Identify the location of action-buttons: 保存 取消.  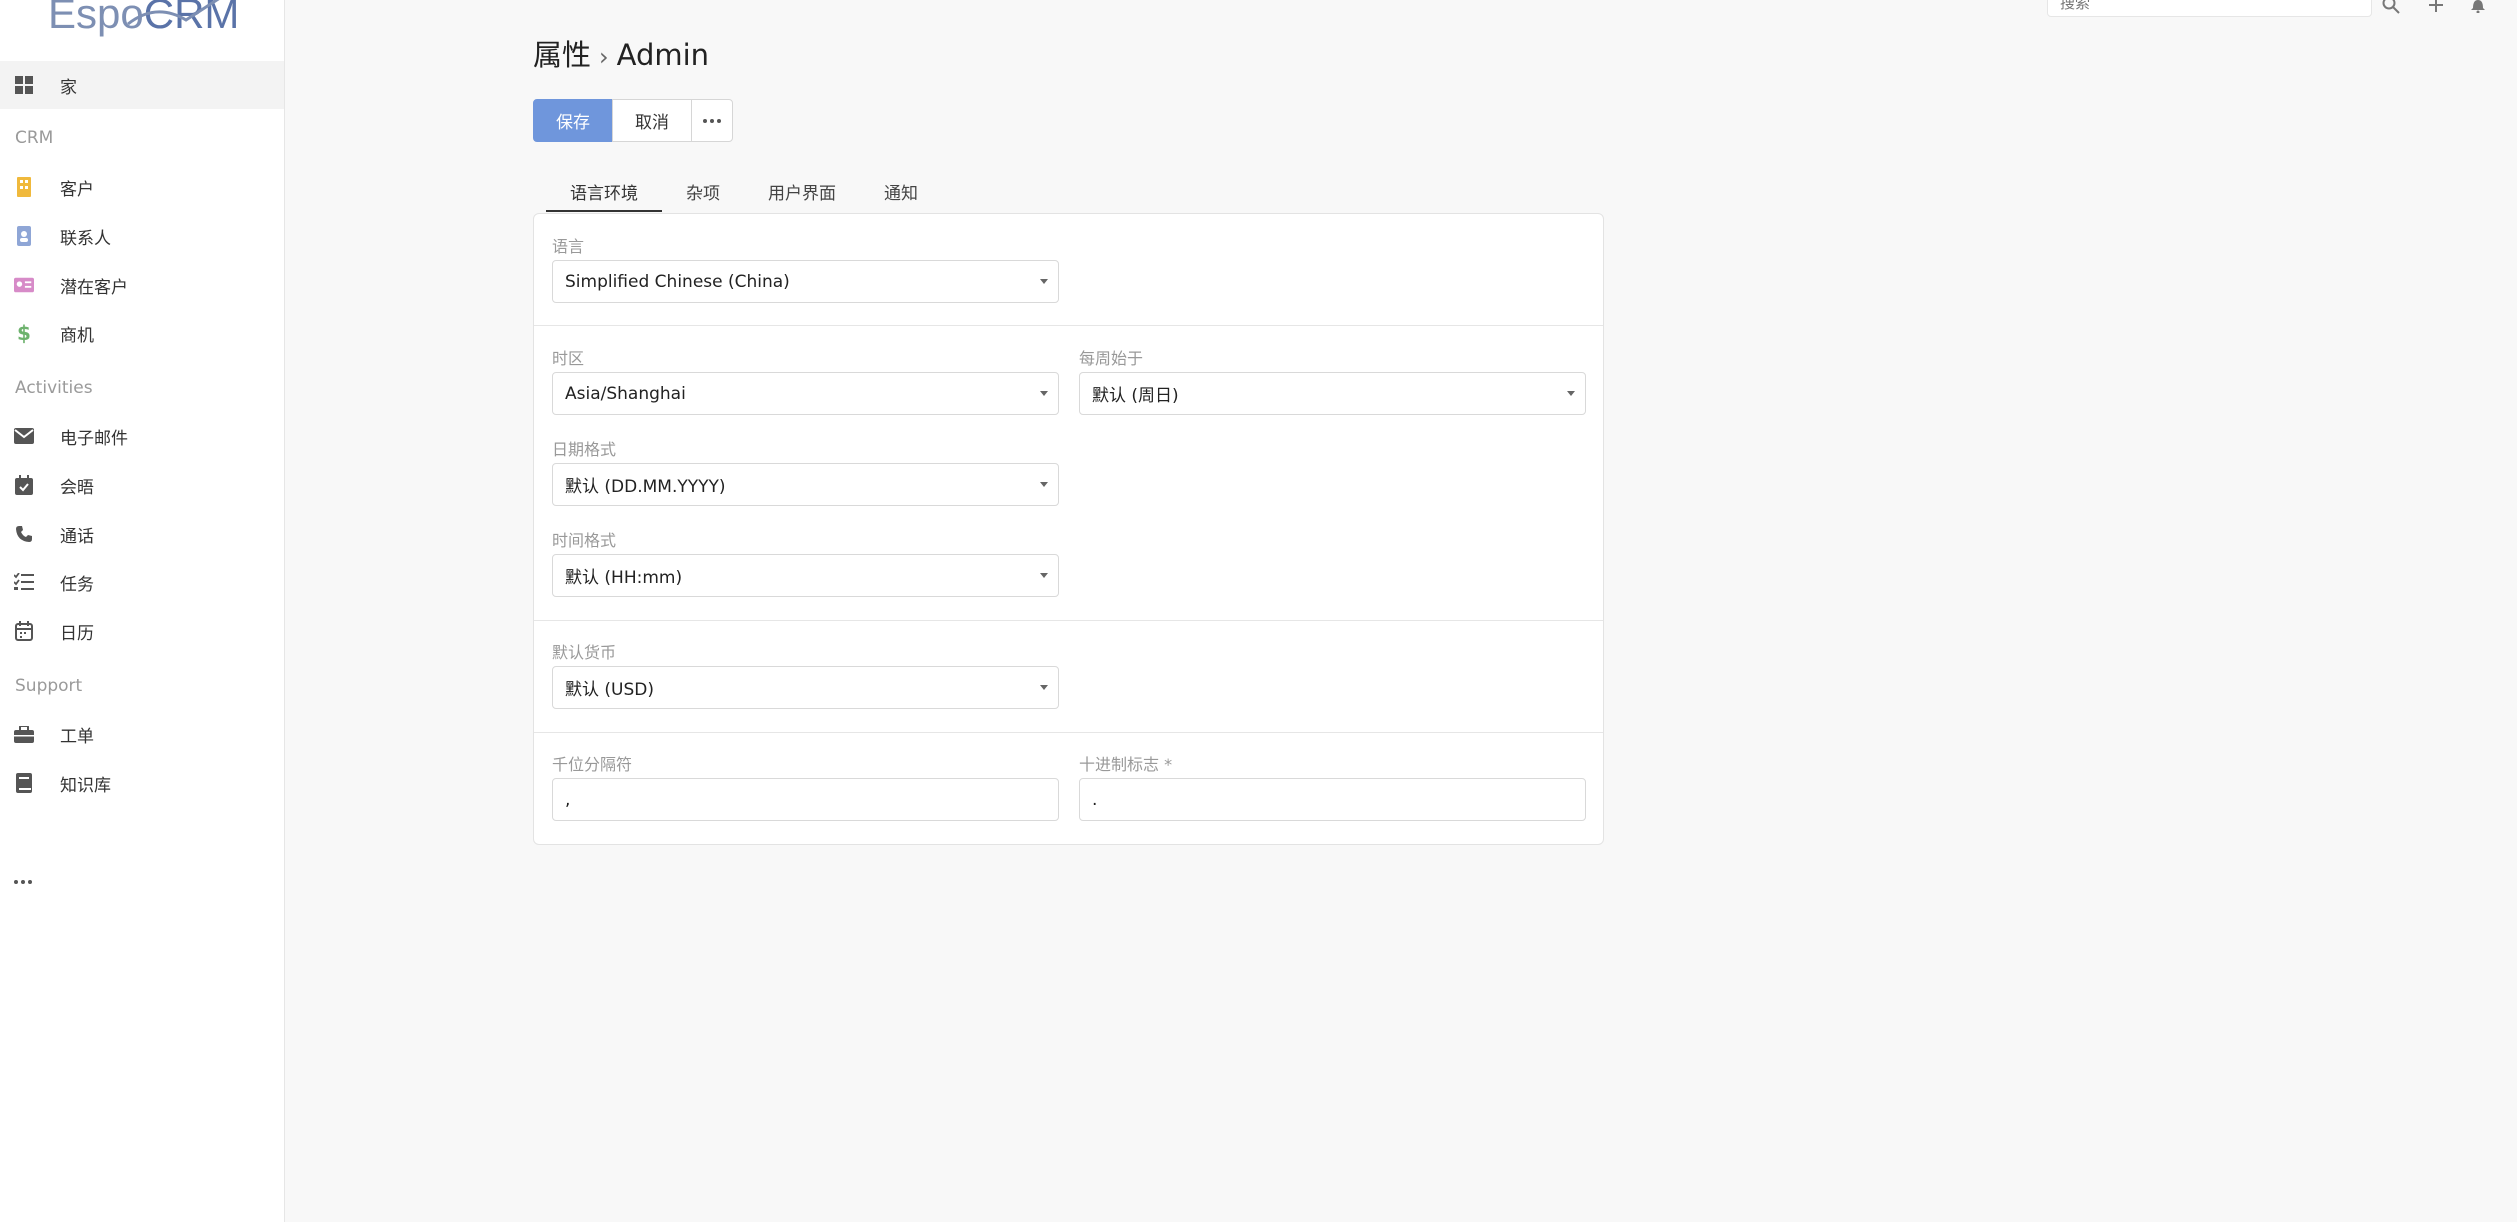
(633, 120).